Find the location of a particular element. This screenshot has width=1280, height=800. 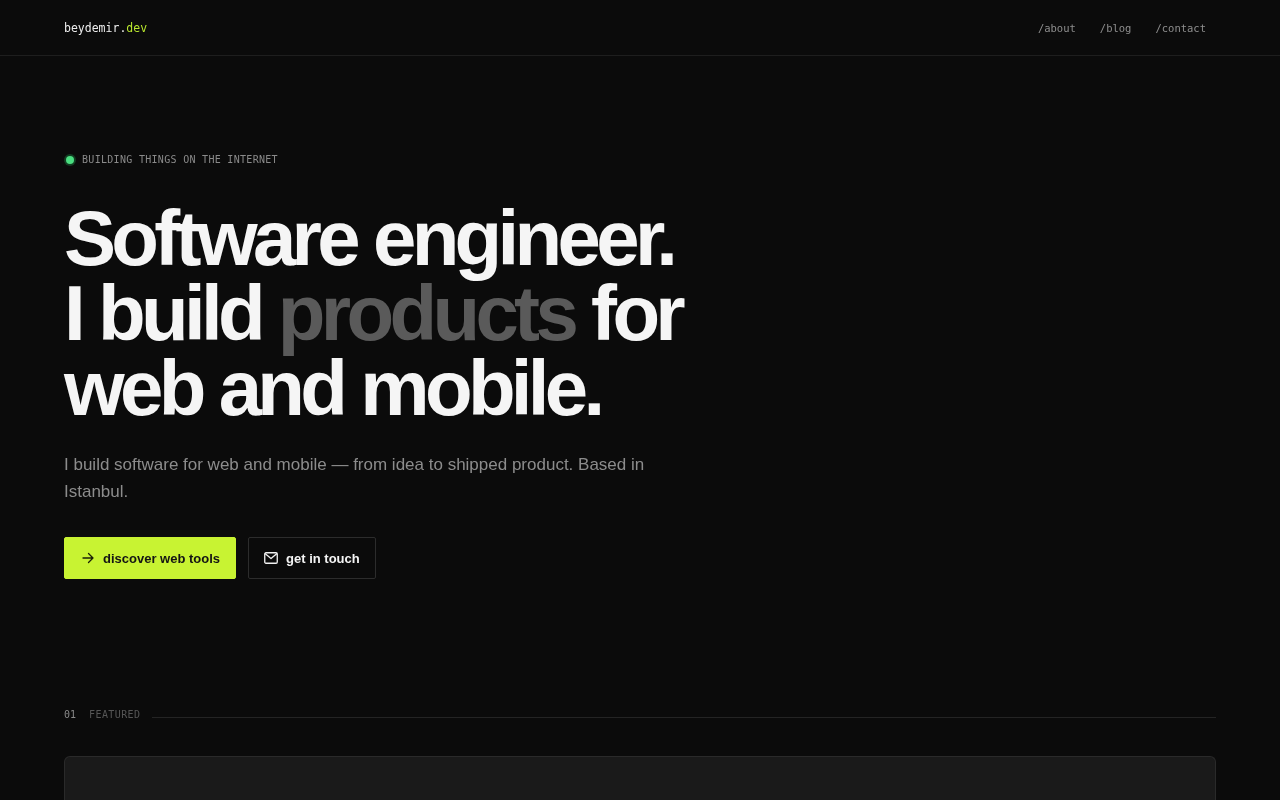

intro-text: I build software for web and mobile — from idea to shipped product. Based in Istanbul. is located at coordinates (355, 478).